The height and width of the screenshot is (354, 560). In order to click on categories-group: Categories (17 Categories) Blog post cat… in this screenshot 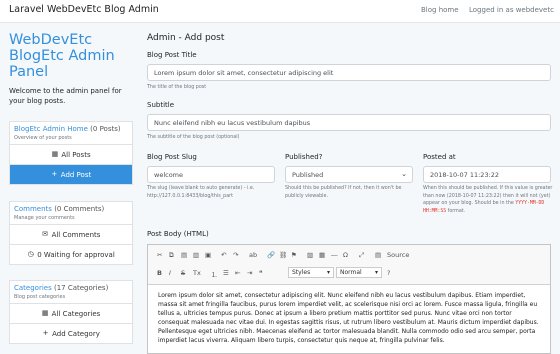, I will do `click(71, 312)`.